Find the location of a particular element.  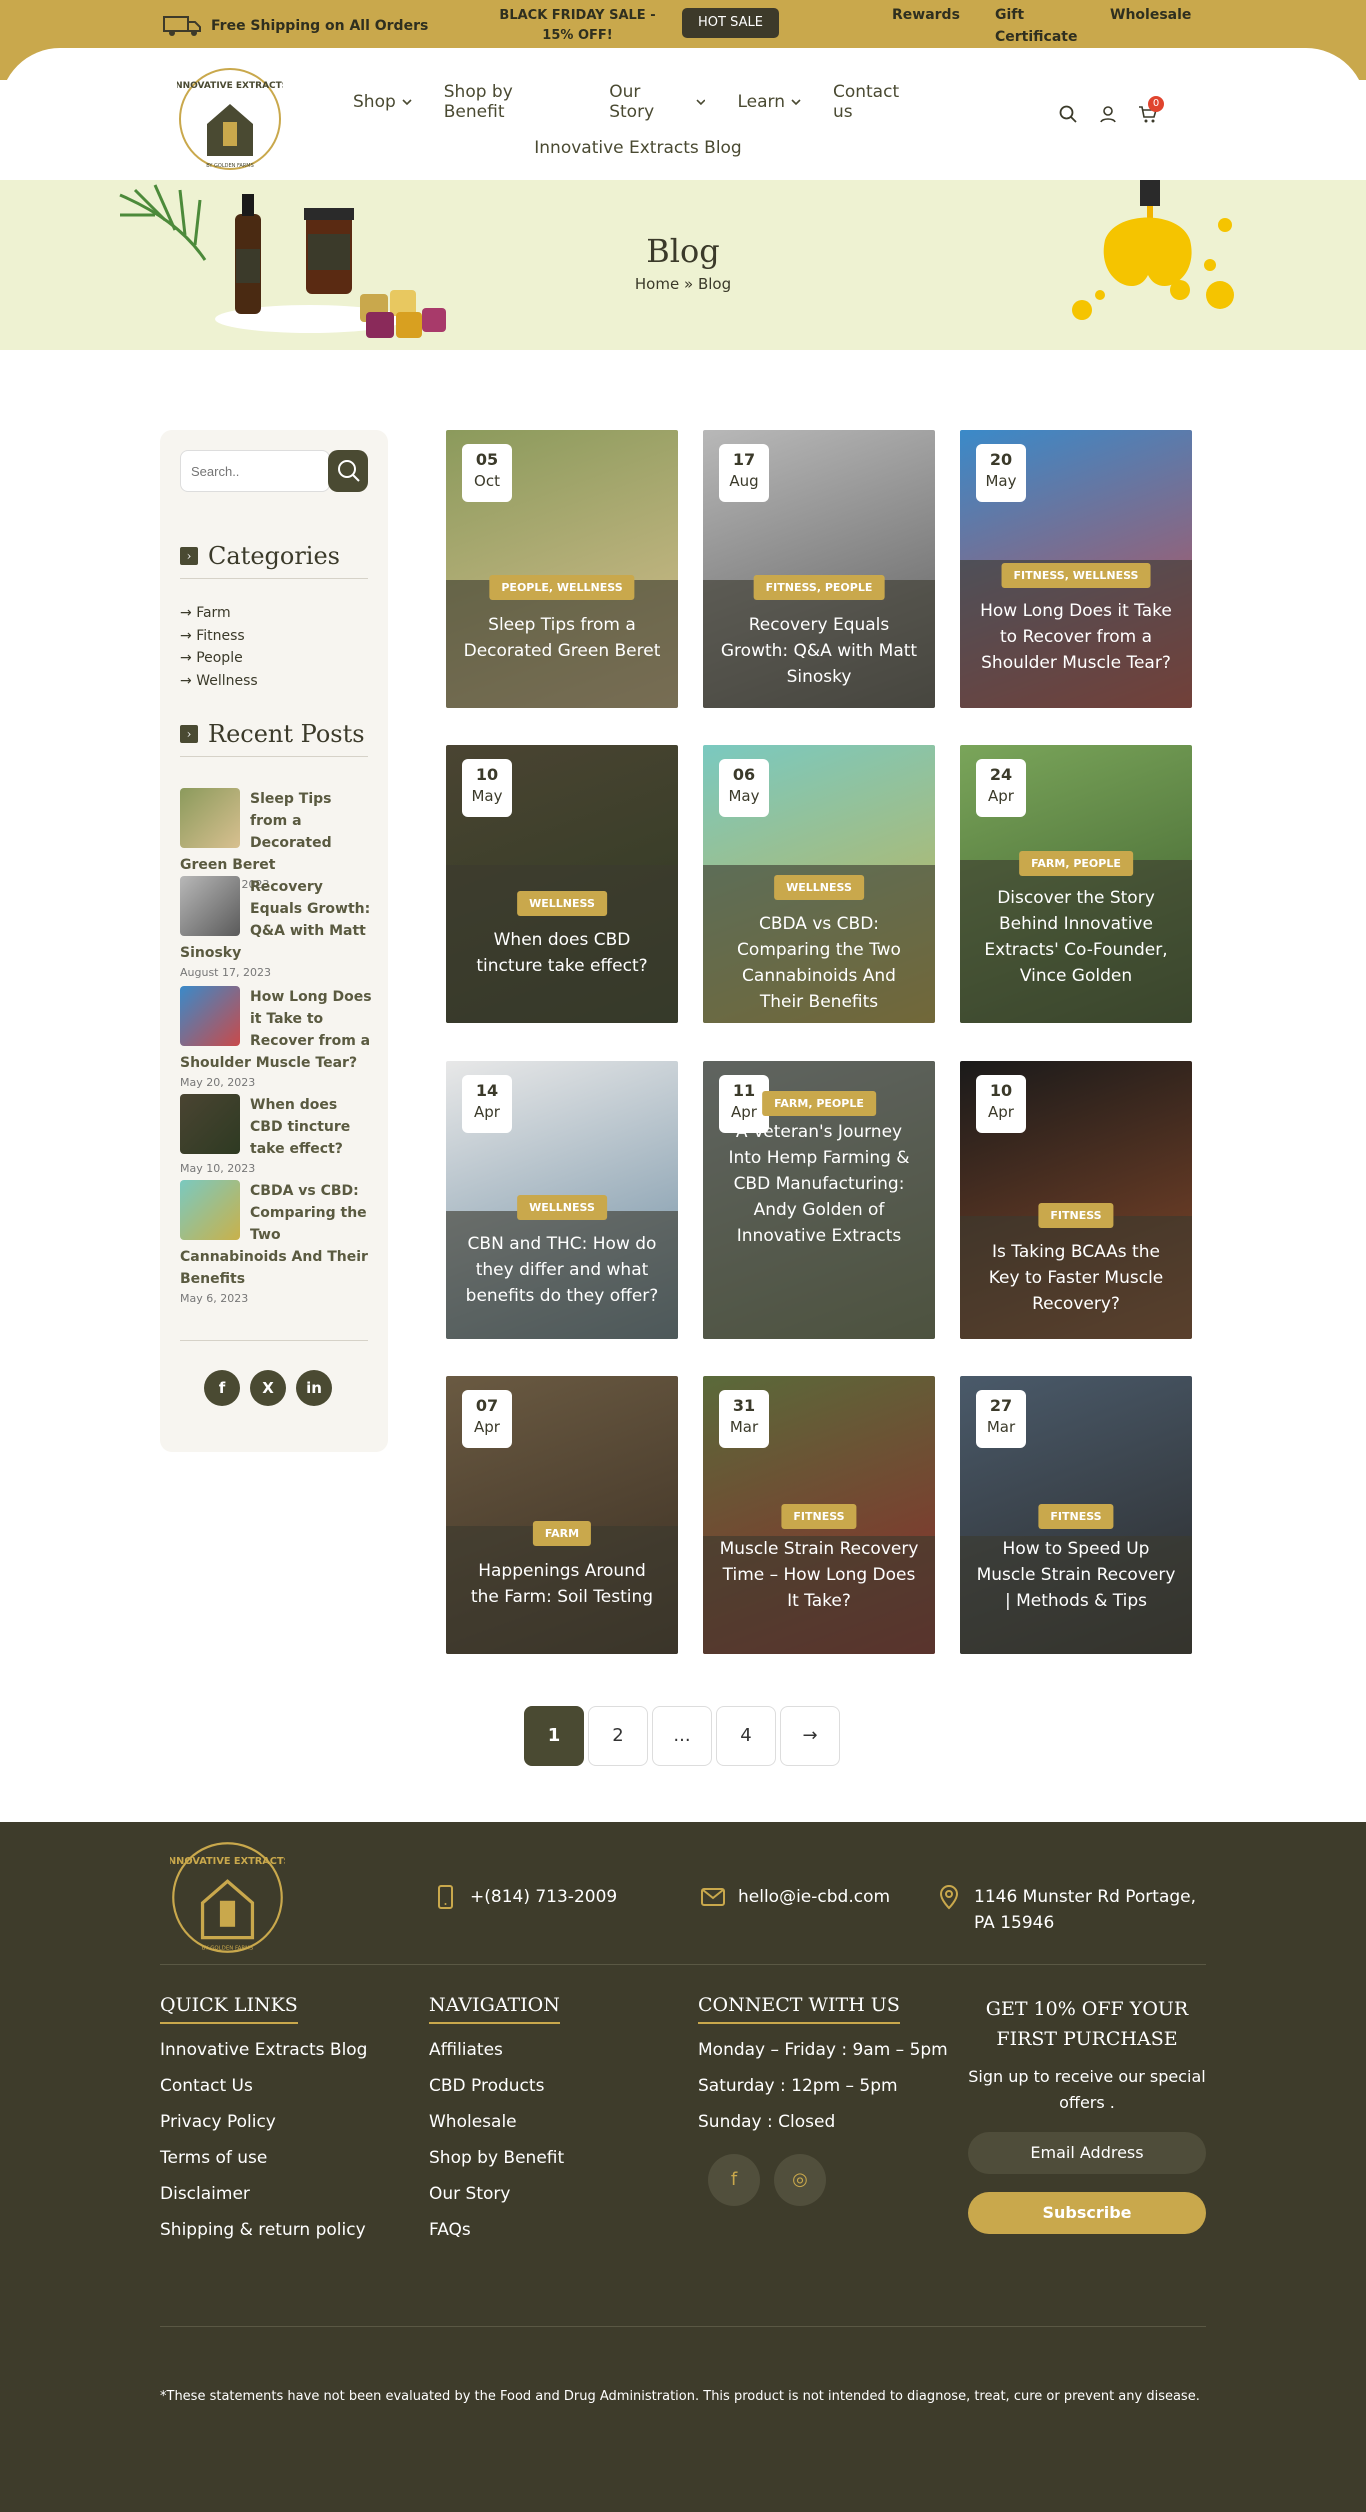

svg-text: BY GOLDEN FARMS is located at coordinates (230, 166).